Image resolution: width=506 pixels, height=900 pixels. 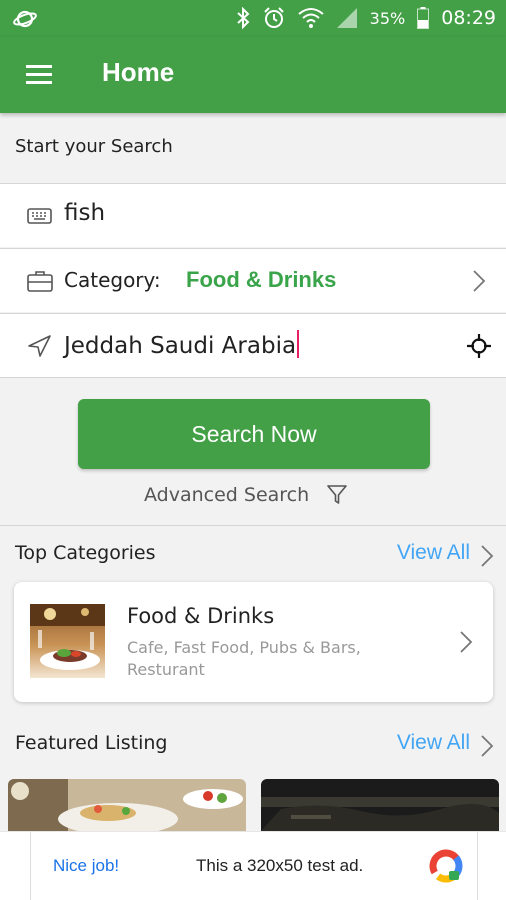 I want to click on location-text: Jeddah Saudi Arabia, so click(x=180, y=346).